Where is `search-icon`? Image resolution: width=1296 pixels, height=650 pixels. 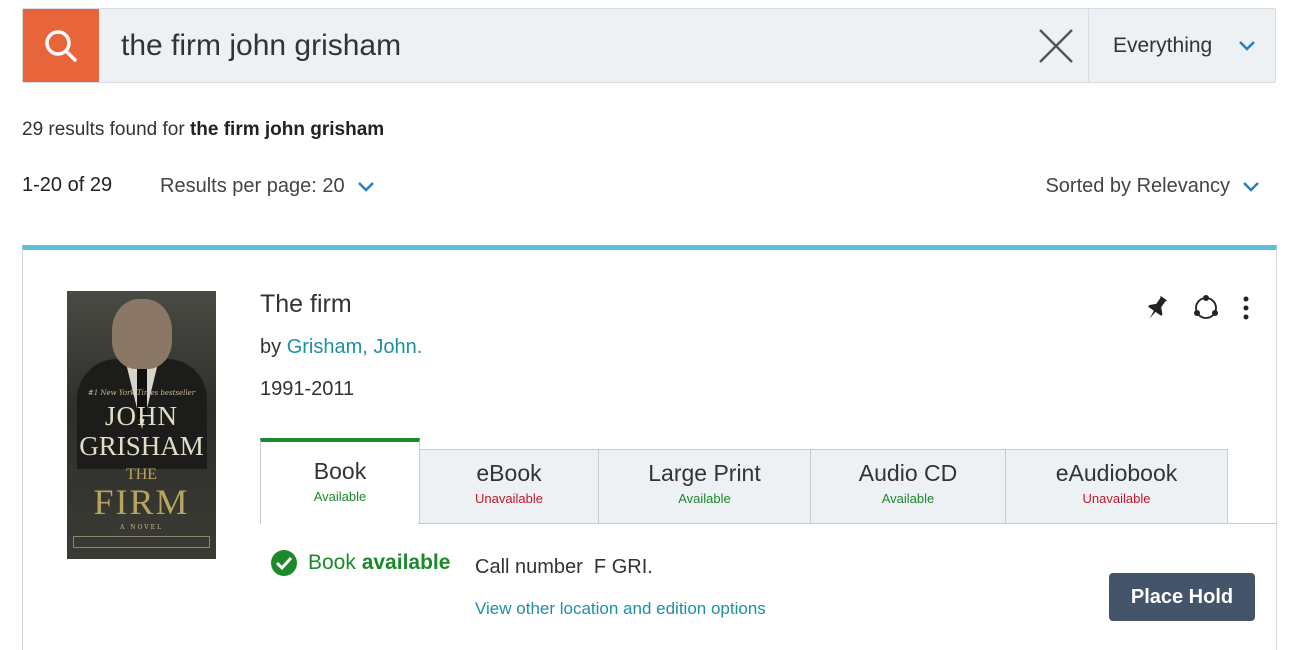 search-icon is located at coordinates (61, 45).